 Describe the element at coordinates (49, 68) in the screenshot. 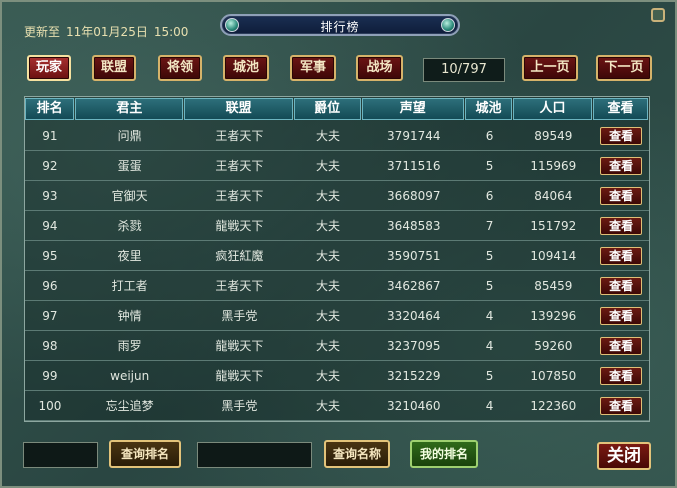

I see `tab-player: 玩家` at that location.